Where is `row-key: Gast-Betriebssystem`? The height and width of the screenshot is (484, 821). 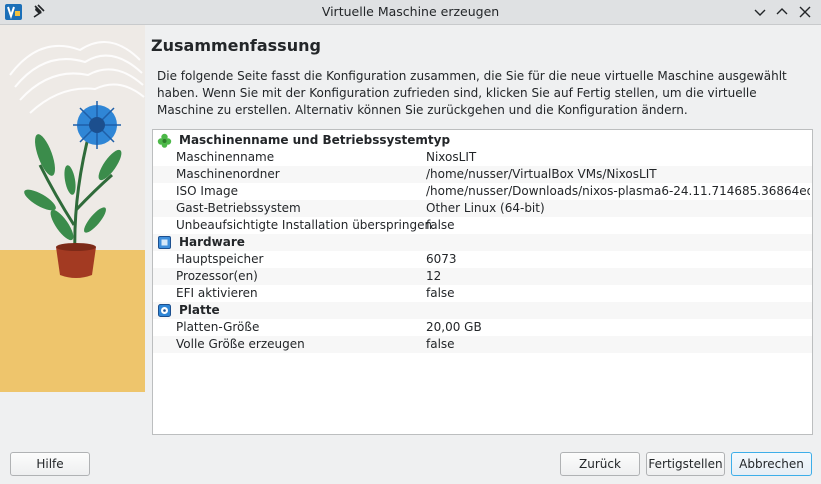 row-key: Gast-Betriebssystem is located at coordinates (238, 208).